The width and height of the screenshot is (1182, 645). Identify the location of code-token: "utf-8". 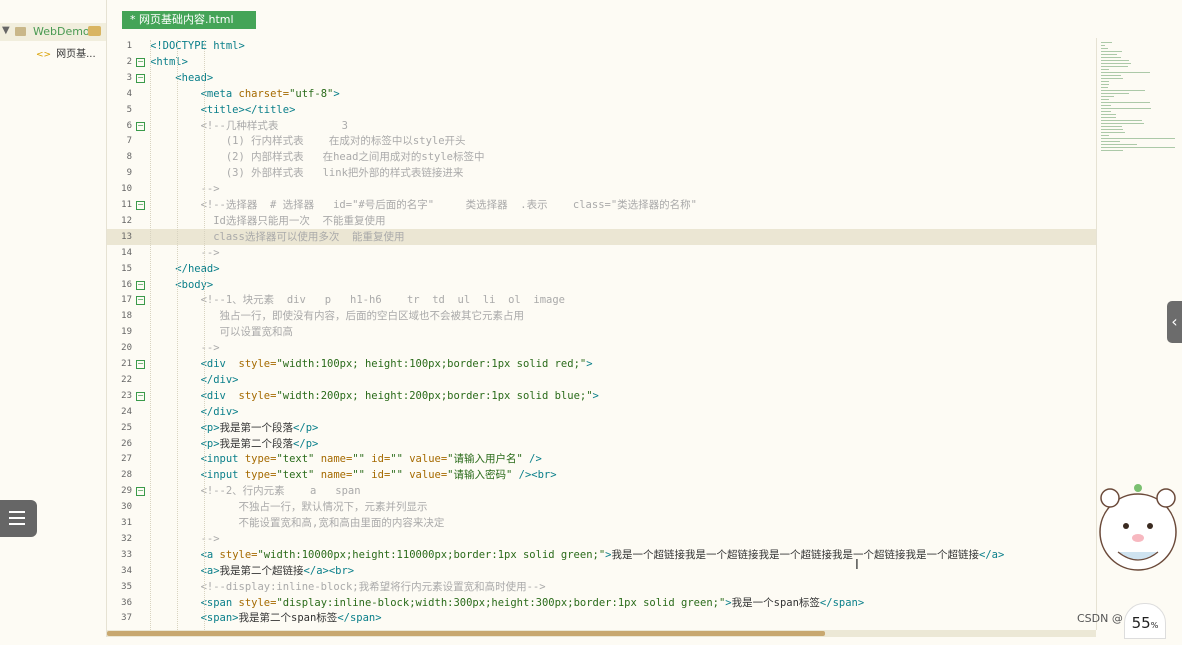
(311, 93).